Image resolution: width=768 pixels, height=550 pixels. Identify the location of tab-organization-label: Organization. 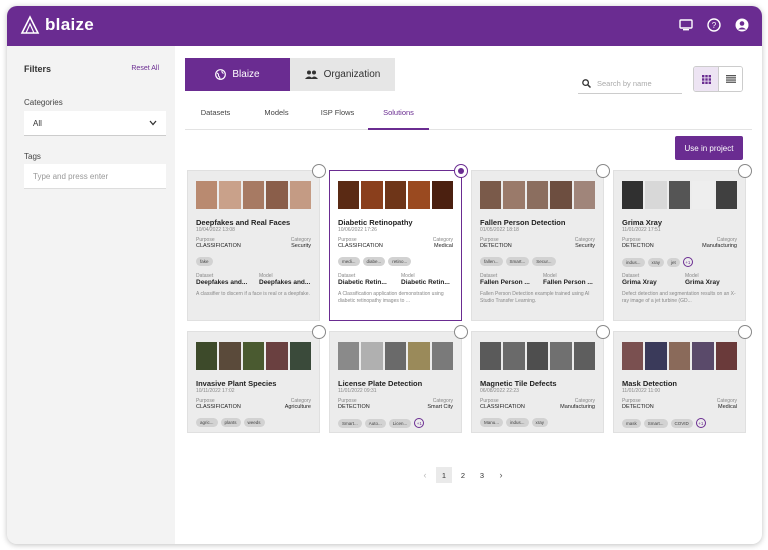
(352, 74).